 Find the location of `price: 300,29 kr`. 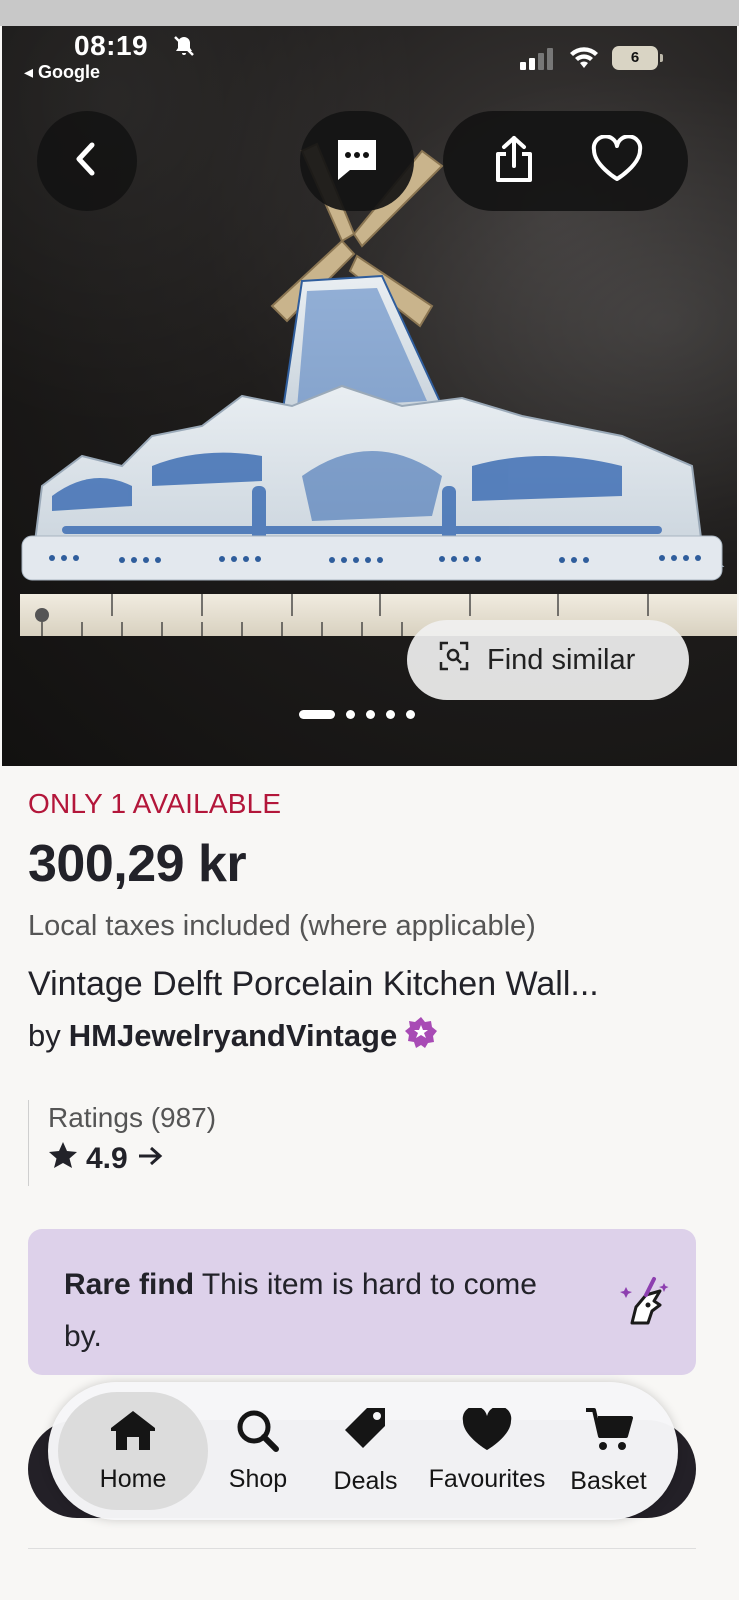

price: 300,29 kr is located at coordinates (137, 864).